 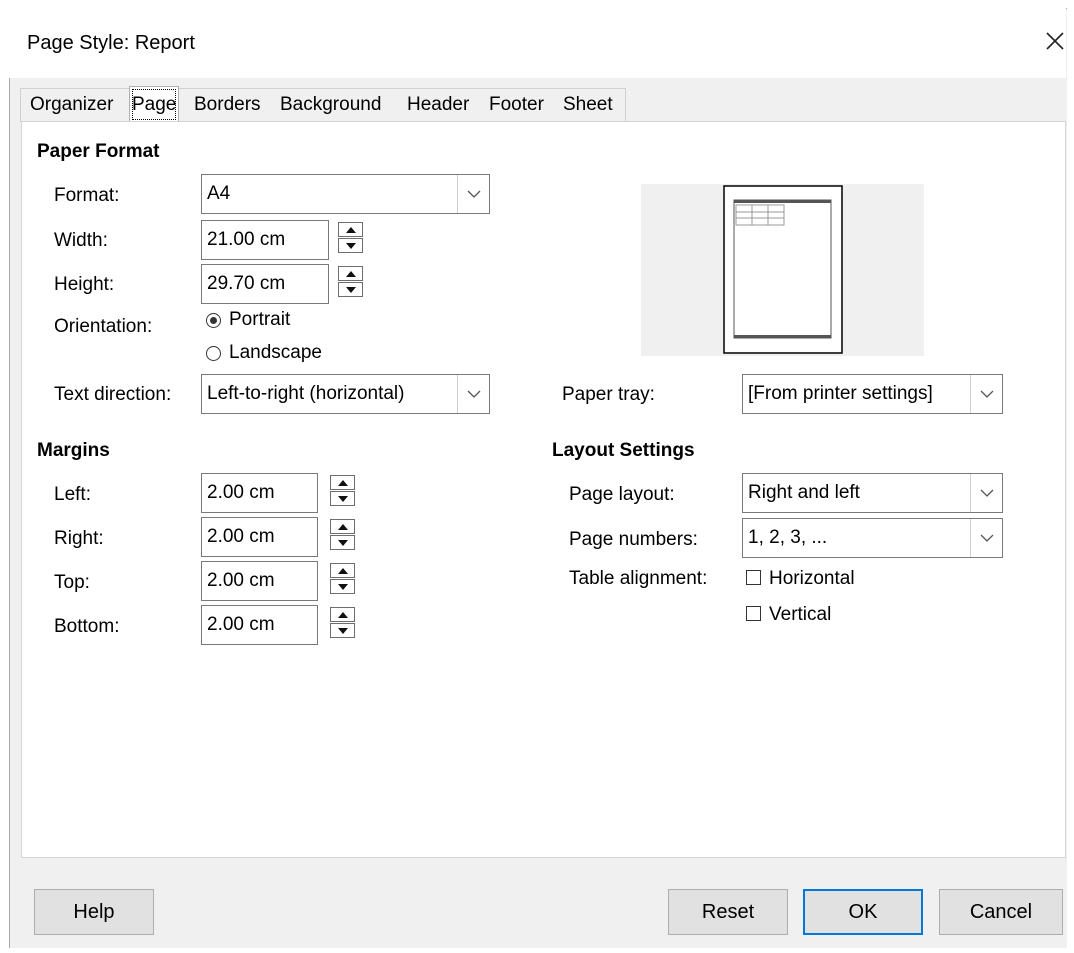 What do you see at coordinates (608, 394) in the screenshot?
I see `paper-tray-label: Paper tray:` at bounding box center [608, 394].